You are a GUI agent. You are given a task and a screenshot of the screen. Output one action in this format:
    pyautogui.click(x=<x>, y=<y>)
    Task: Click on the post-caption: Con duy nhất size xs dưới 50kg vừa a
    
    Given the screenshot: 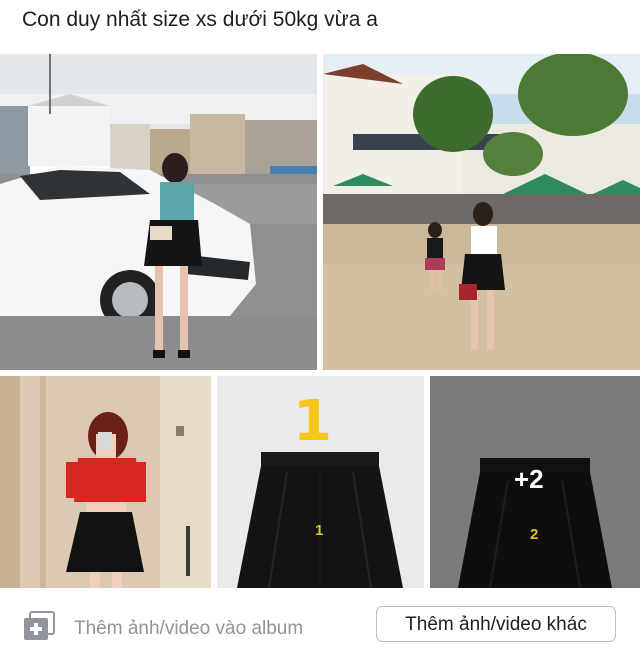 What is the action you would take?
    pyautogui.click(x=200, y=19)
    